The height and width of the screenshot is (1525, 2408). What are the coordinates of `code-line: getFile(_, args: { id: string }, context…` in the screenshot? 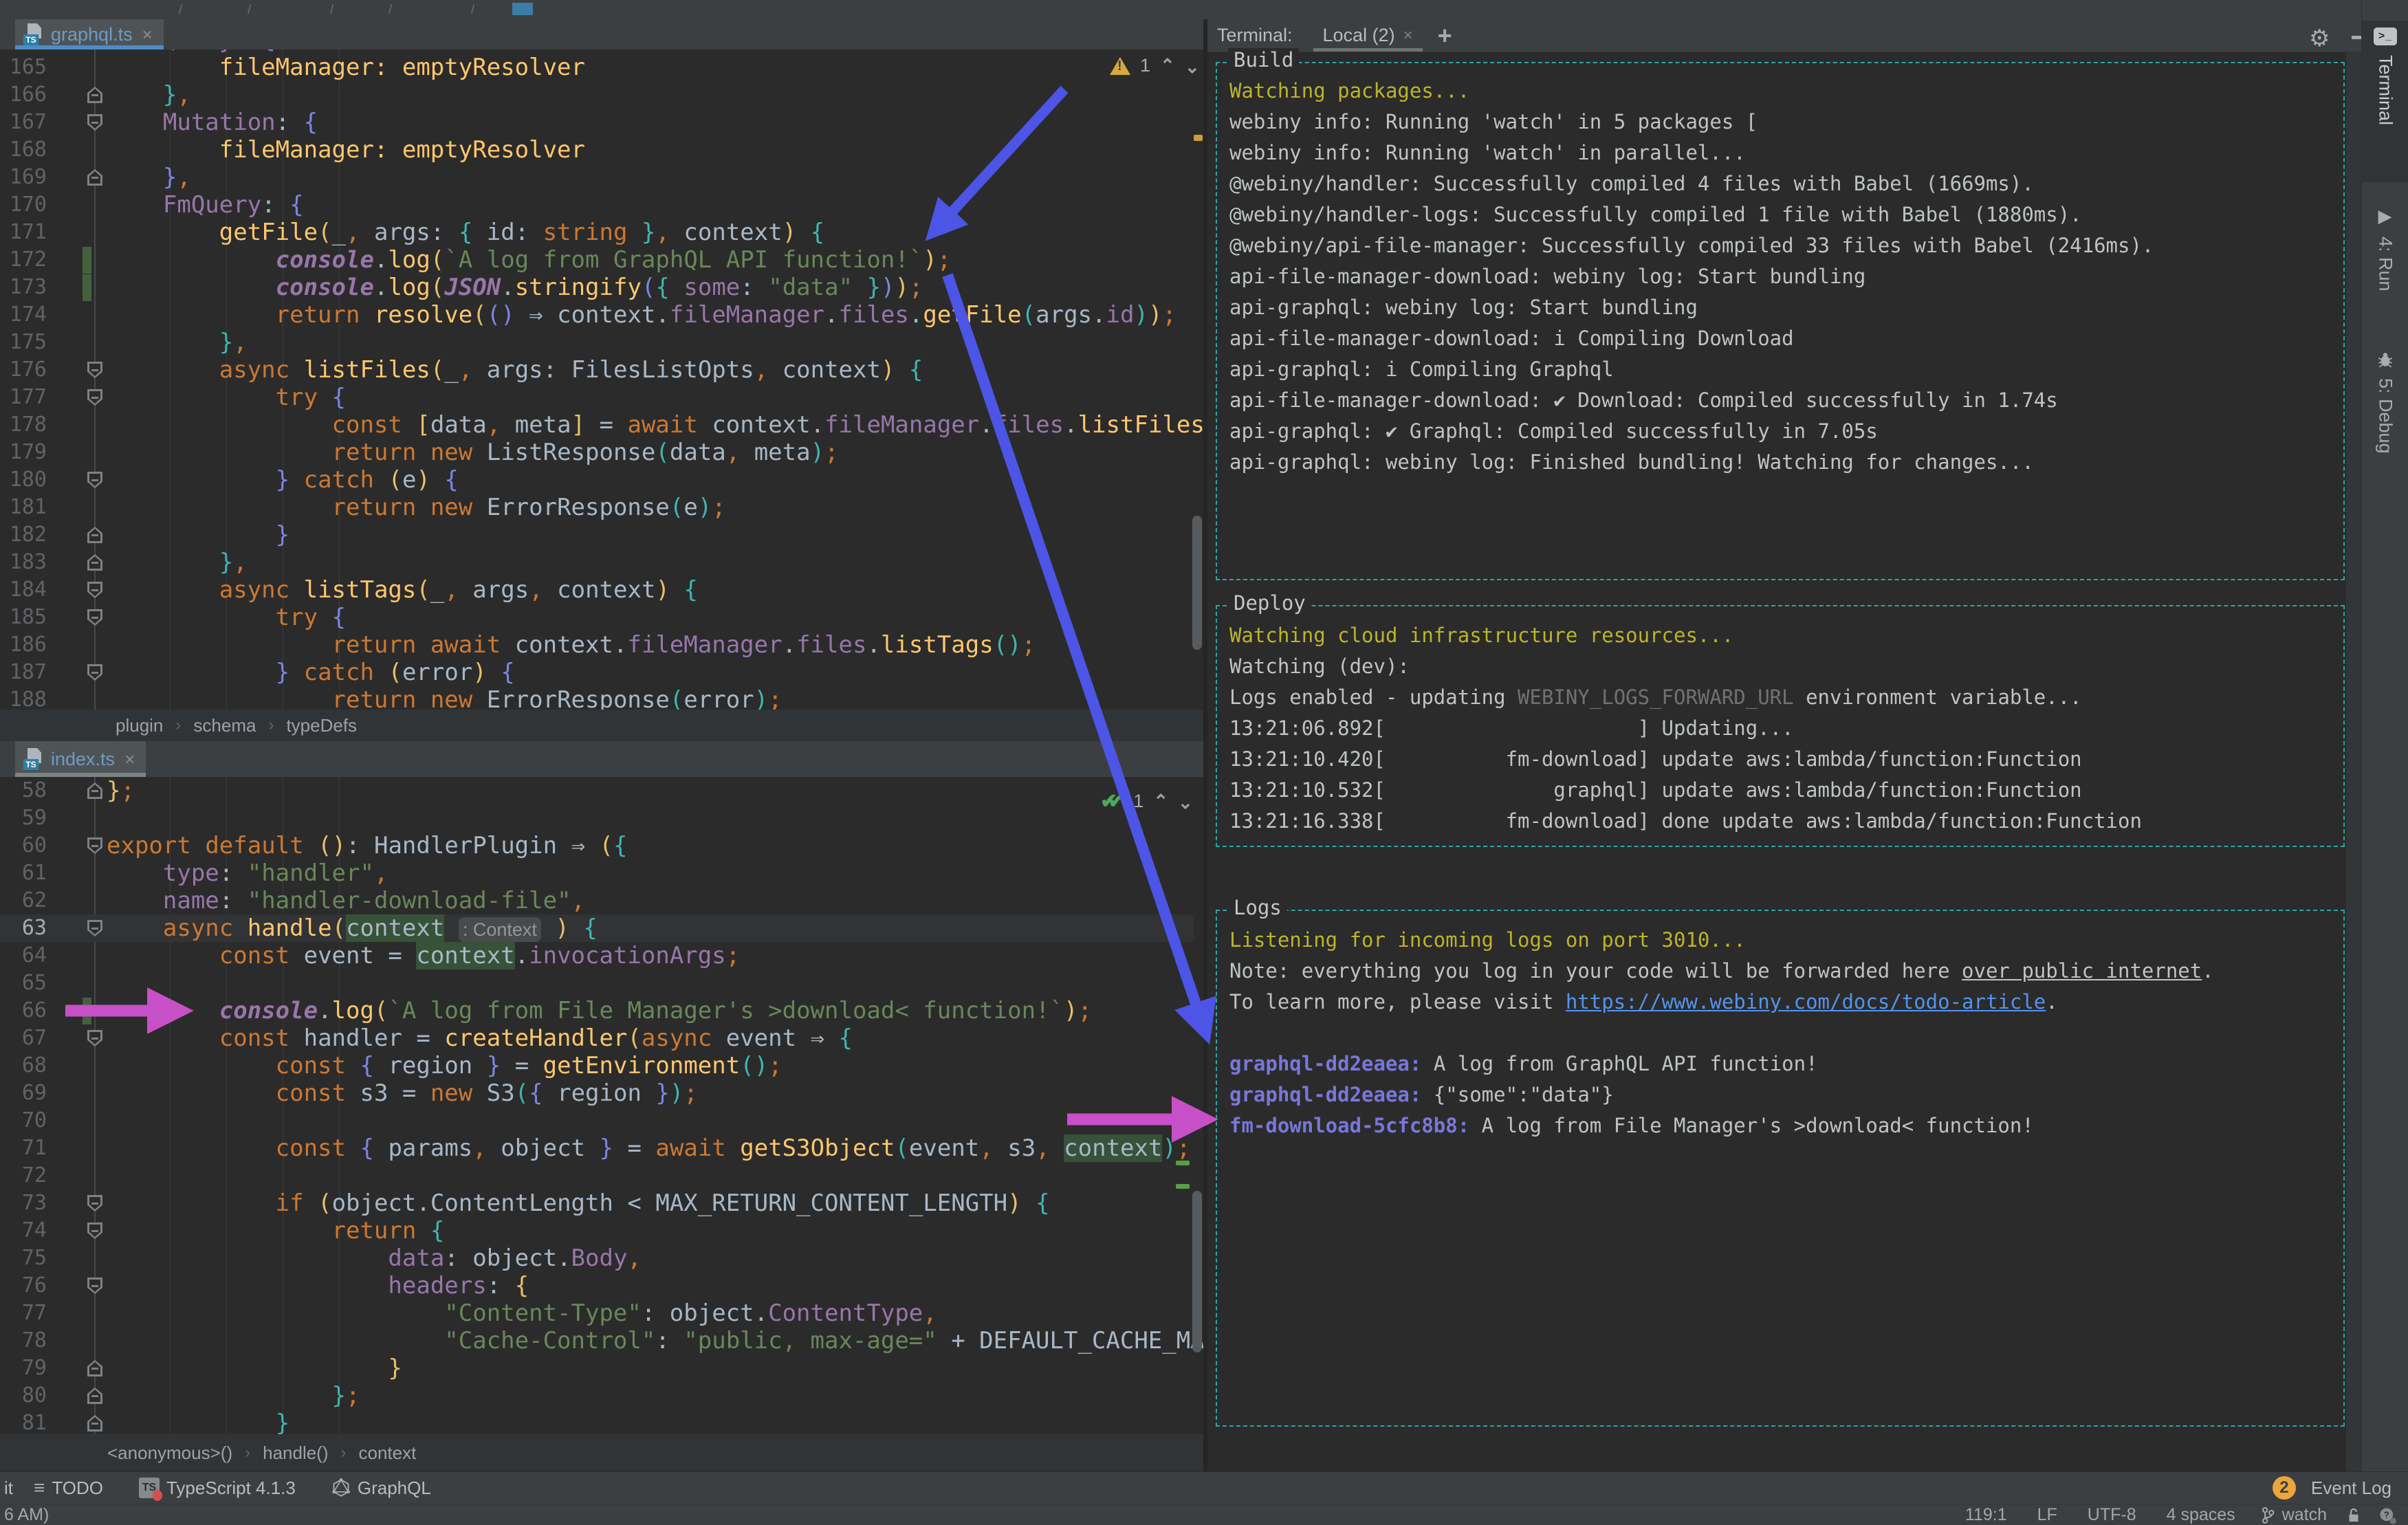 It's located at (522, 232).